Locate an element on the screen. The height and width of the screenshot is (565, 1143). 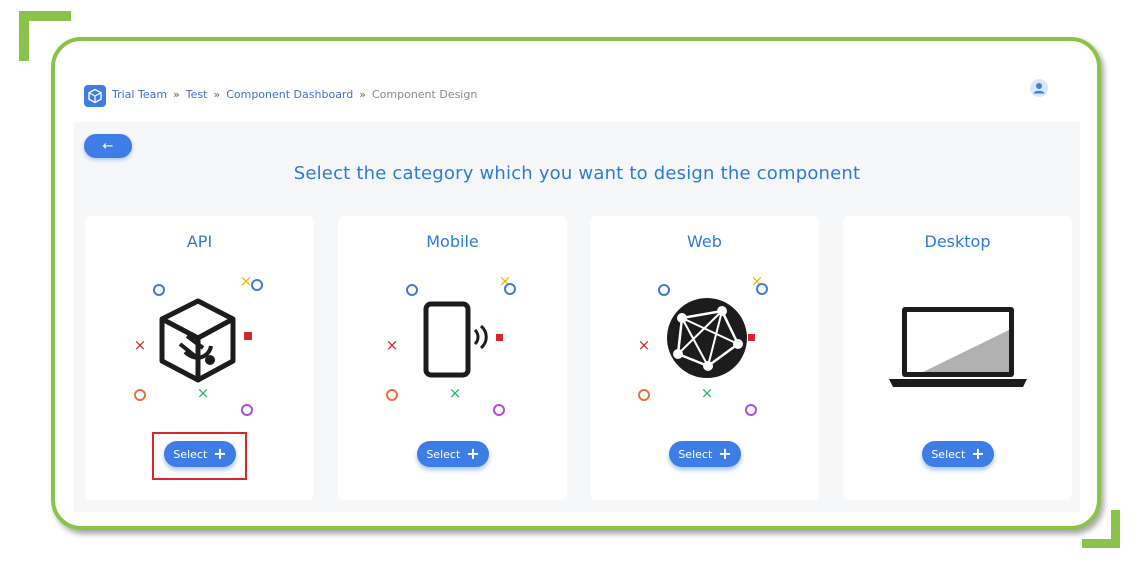
laptop-icon is located at coordinates (958, 347).